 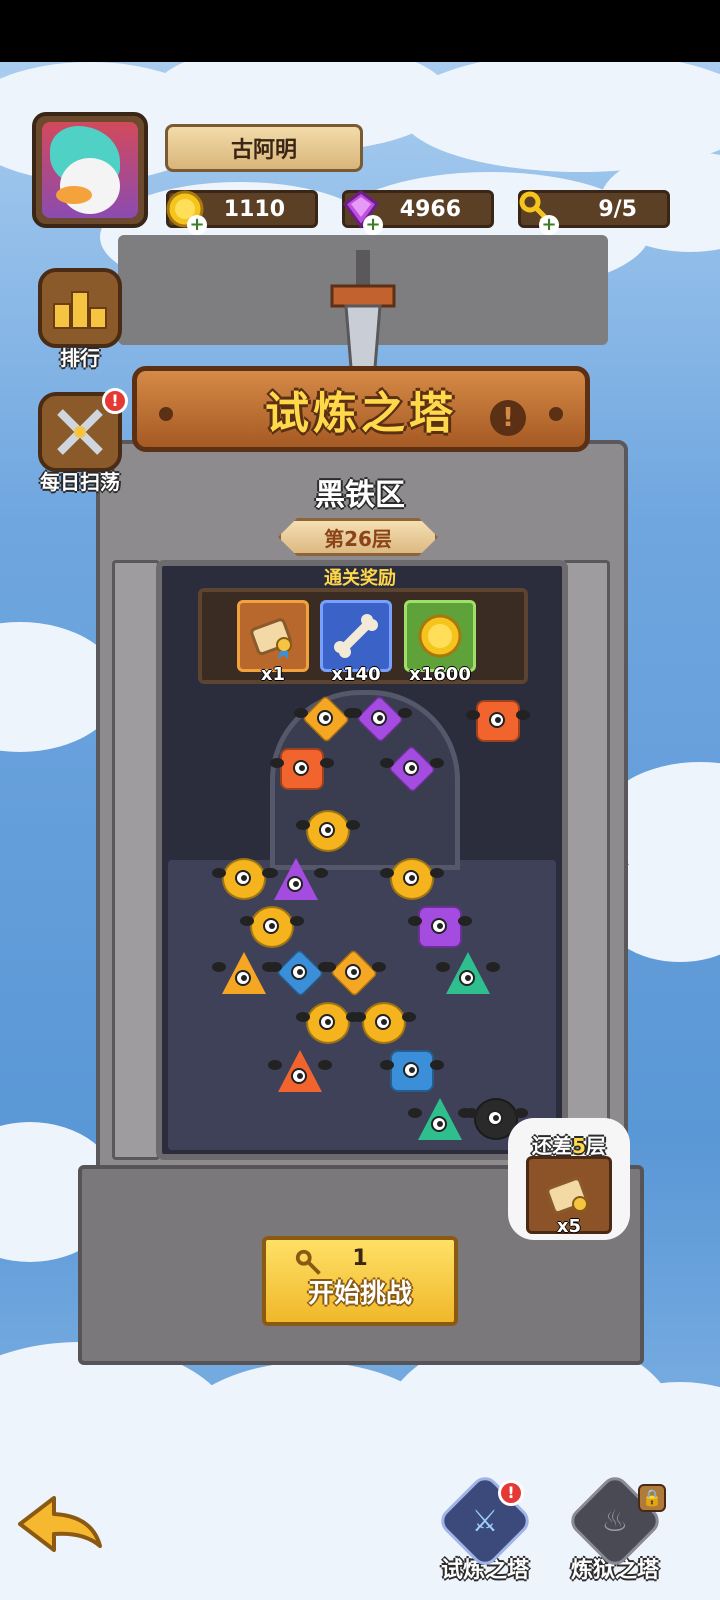 What do you see at coordinates (594, 212) in the screenshot?
I see `key-counter: + 9/5` at bounding box center [594, 212].